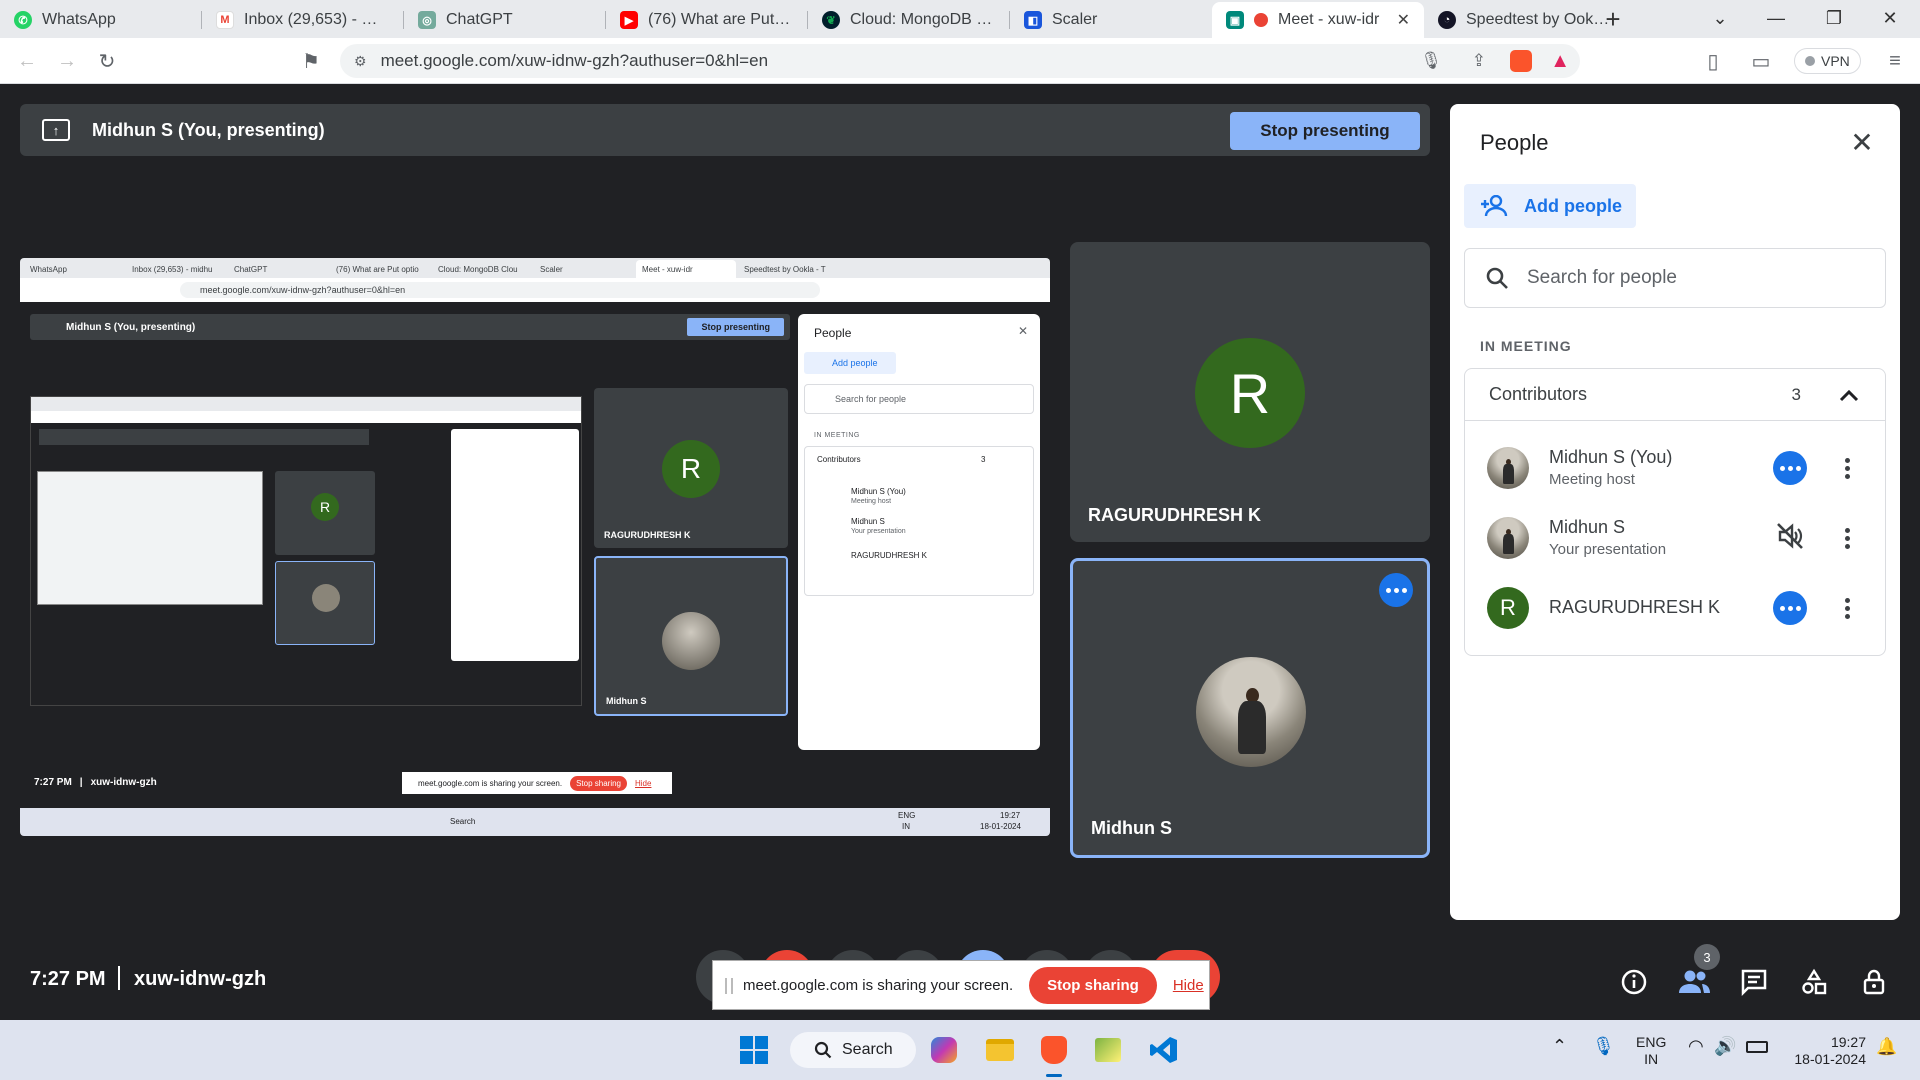 This screenshot has height=1080, width=1920. Describe the element at coordinates (1720, 18) in the screenshot. I see `tab-search-button: ⌄` at that location.